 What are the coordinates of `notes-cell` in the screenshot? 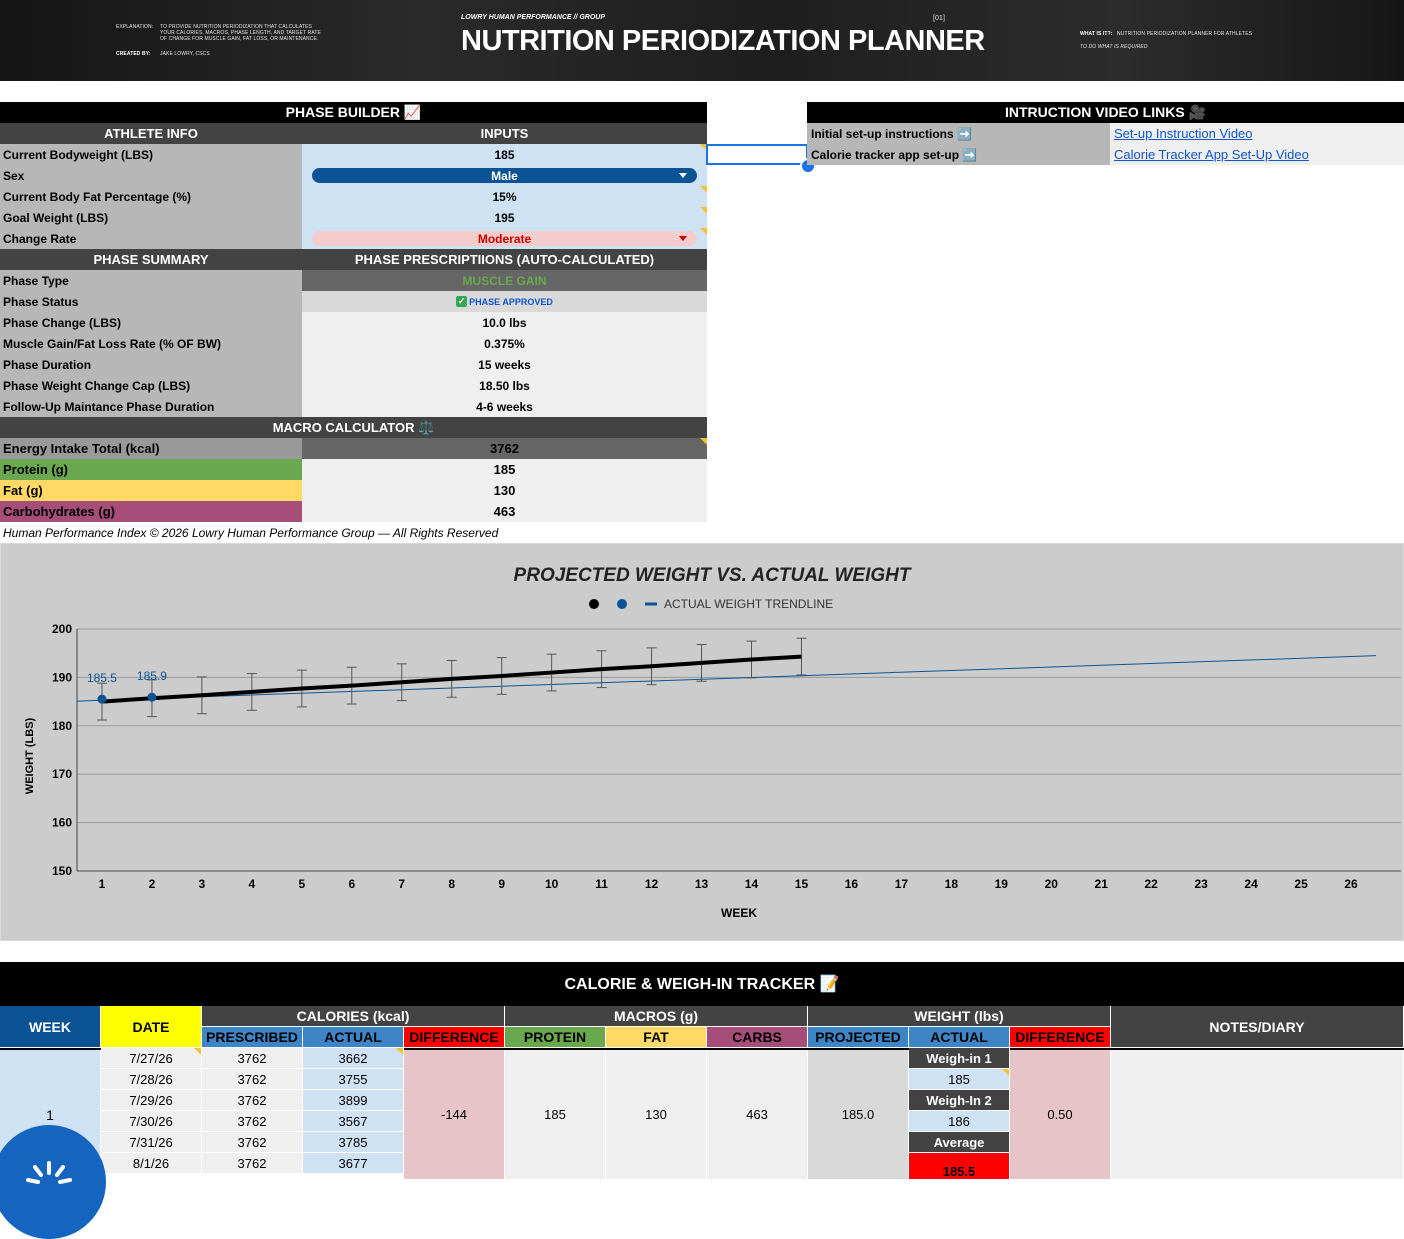 It's located at (1257, 1115).